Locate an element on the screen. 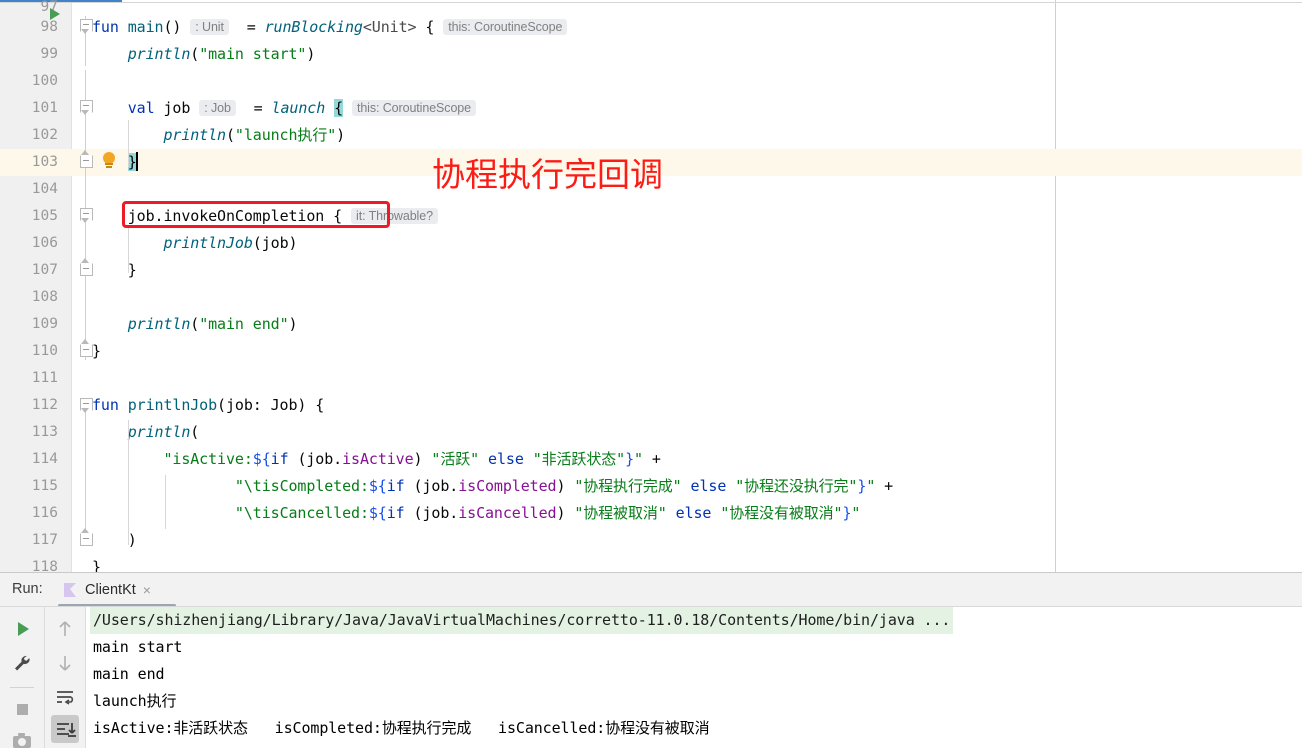 The height and width of the screenshot is (748, 1302). code-token: main is located at coordinates (145, 27).